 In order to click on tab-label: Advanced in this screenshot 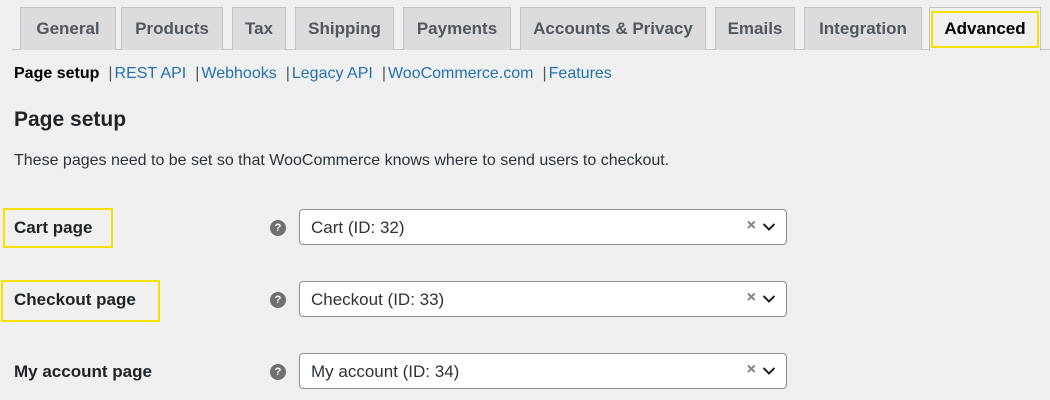, I will do `click(985, 29)`.